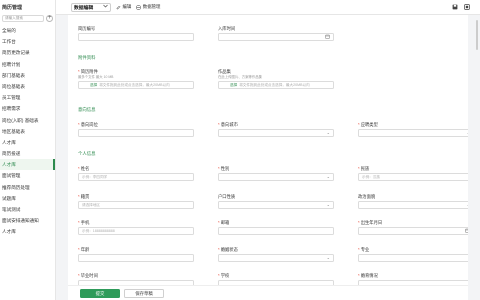  I want to click on marital-select: ⌄, so click(276, 258).